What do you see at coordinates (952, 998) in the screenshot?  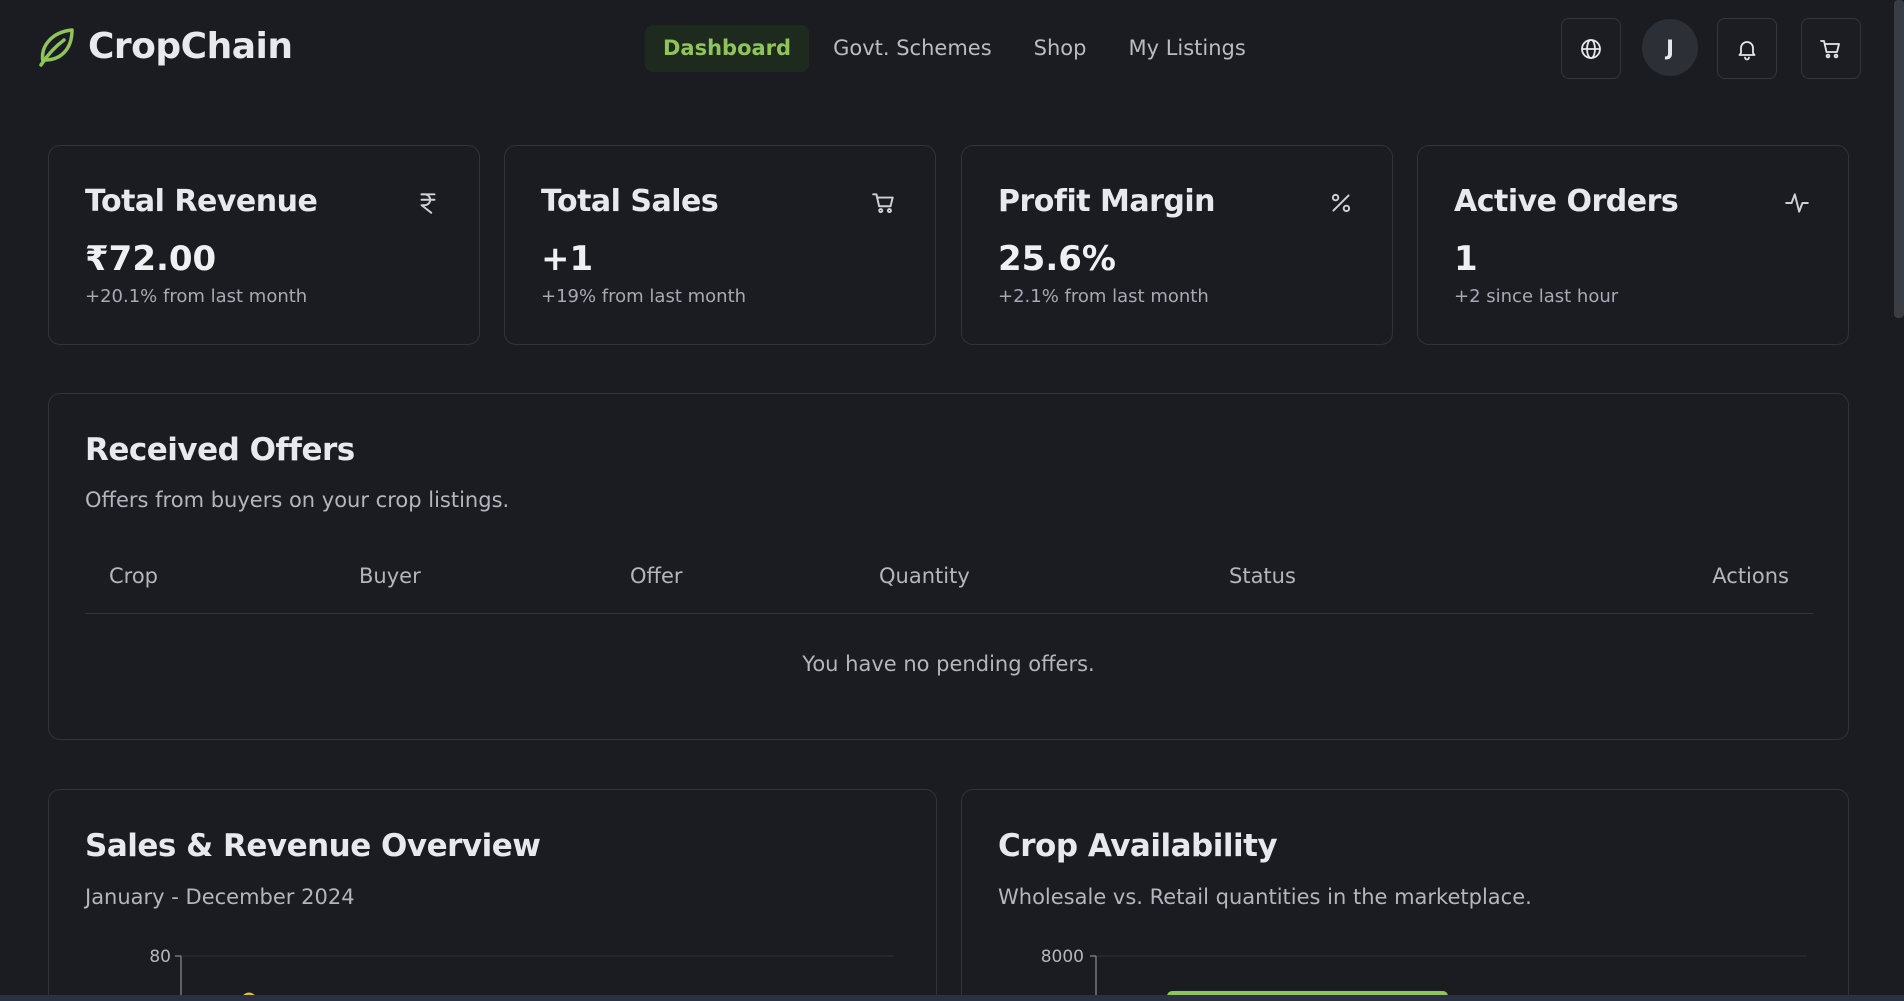 I see `window-bottom-edge` at bounding box center [952, 998].